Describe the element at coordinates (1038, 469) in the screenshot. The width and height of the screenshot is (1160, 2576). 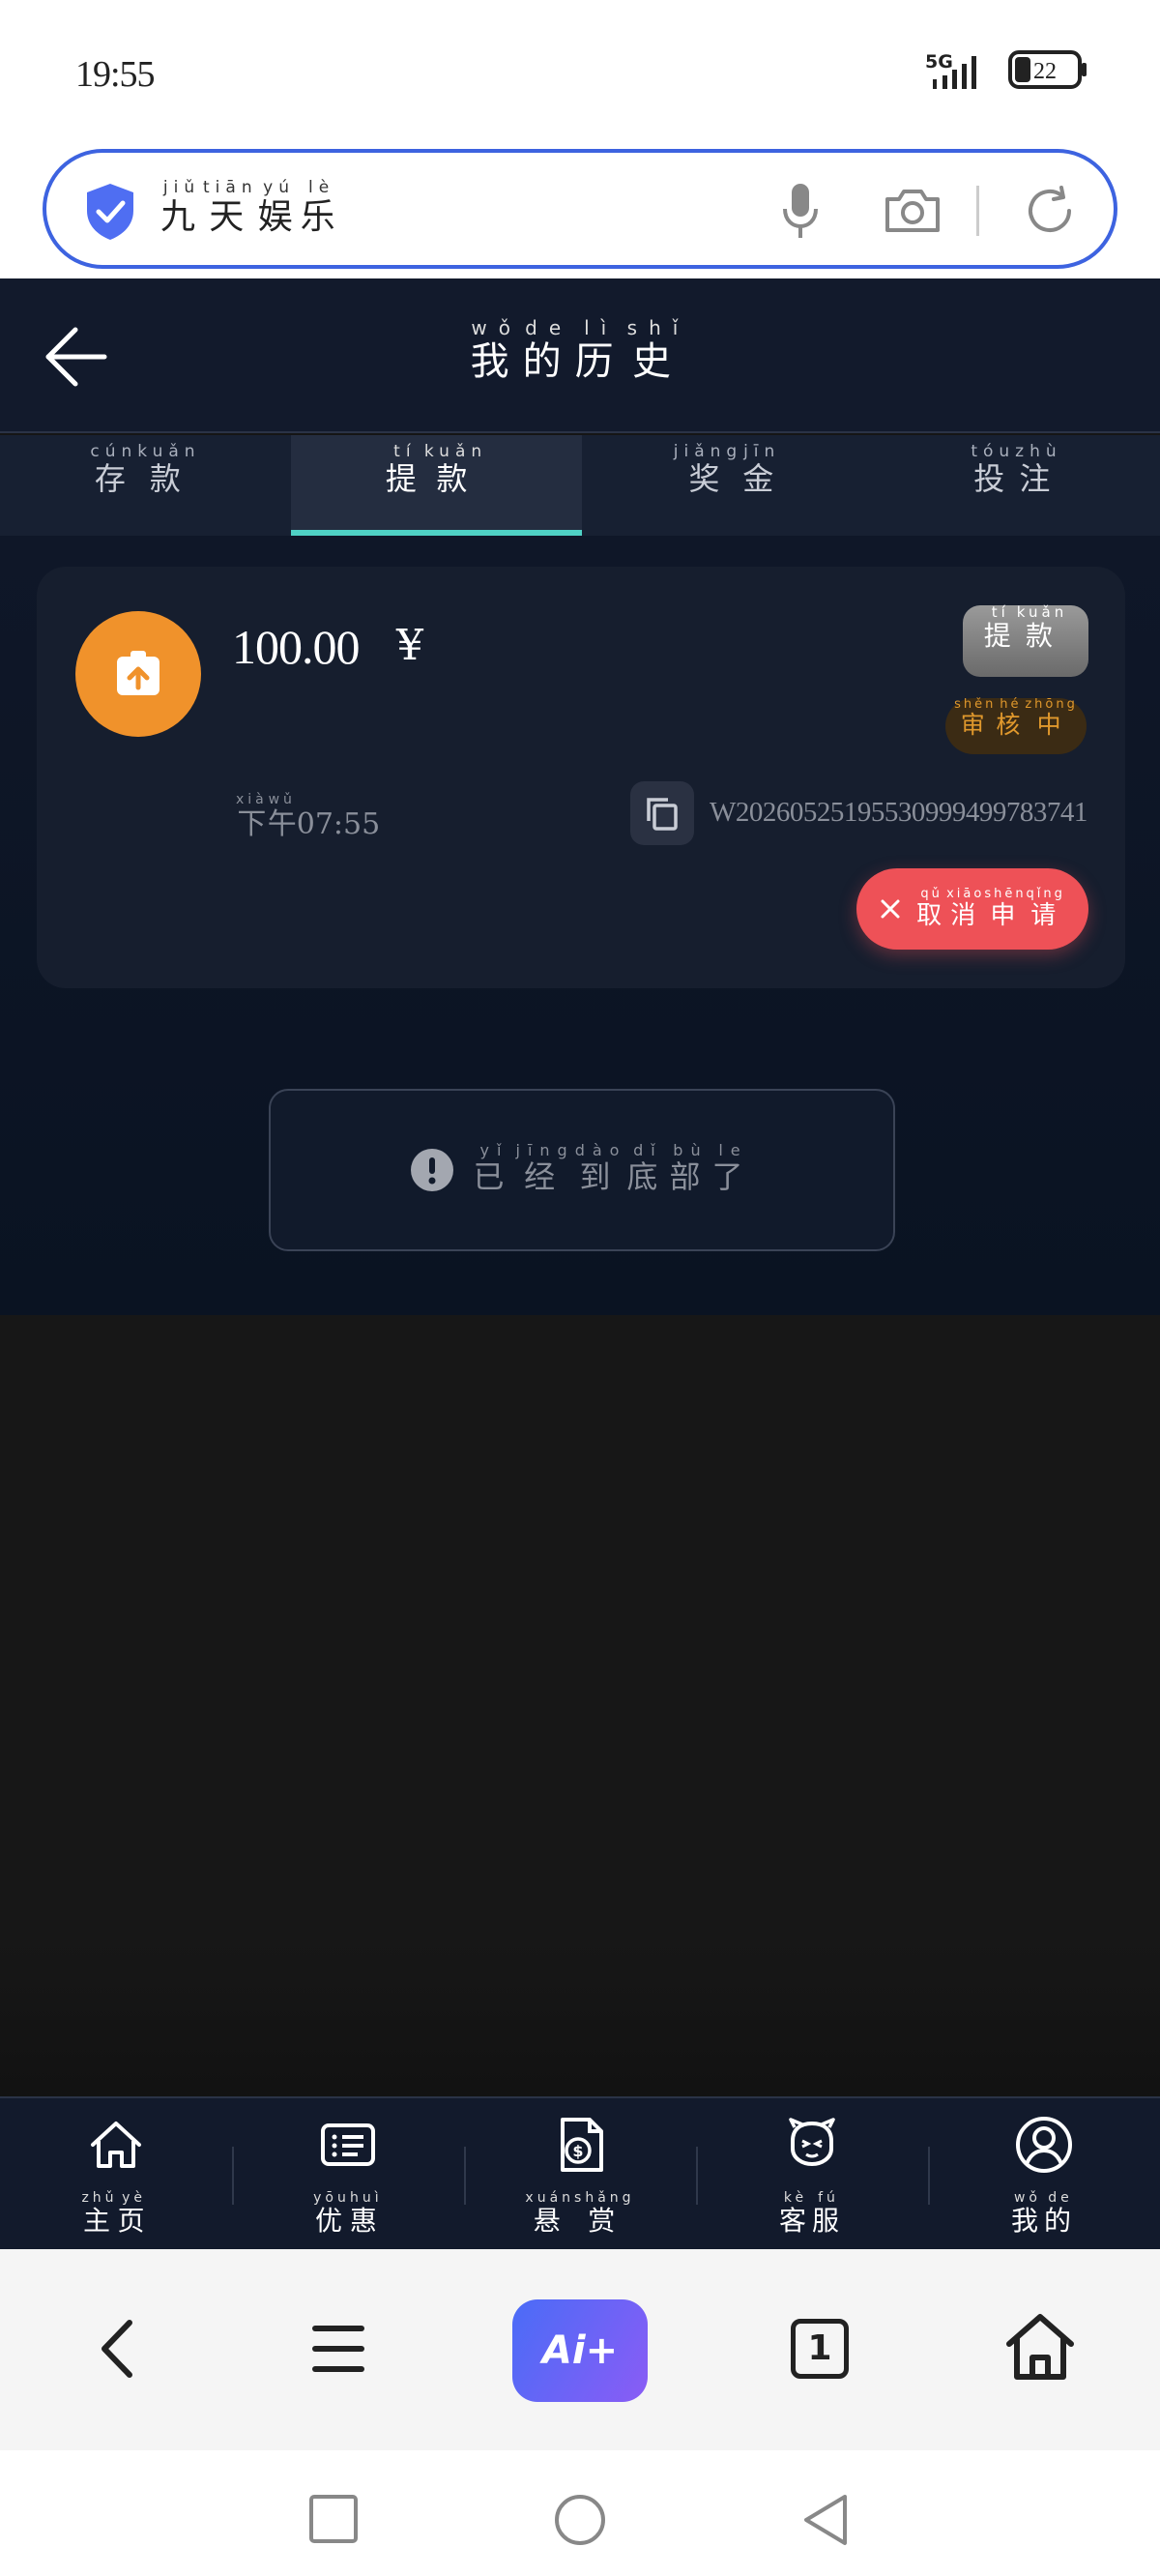
I see `ruby-char: 注zhù` at that location.